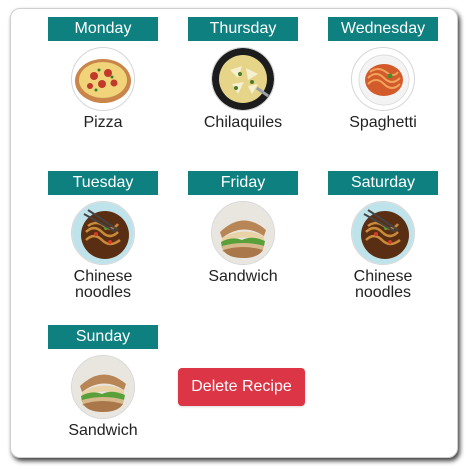  I want to click on day-cell-saturday: Saturday Chinese noodles, so click(383, 236).